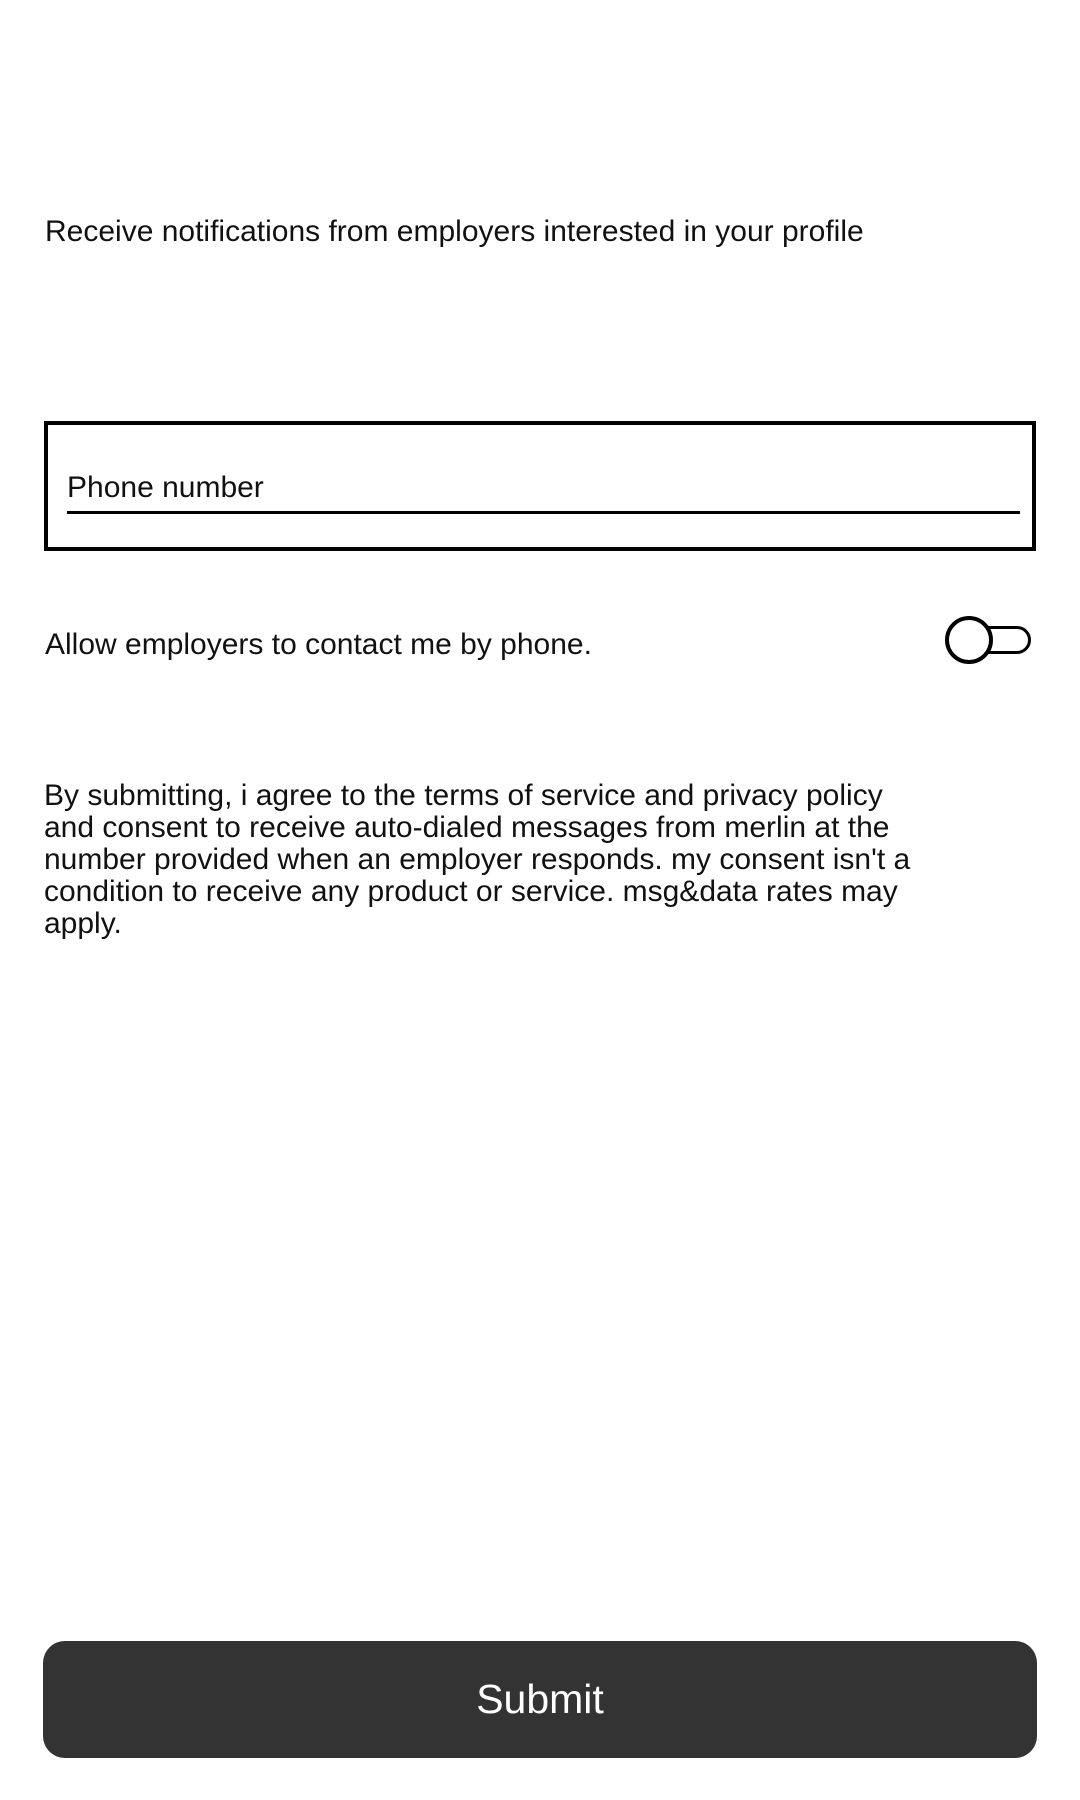  What do you see at coordinates (969, 640) in the screenshot?
I see `toggle-knob` at bounding box center [969, 640].